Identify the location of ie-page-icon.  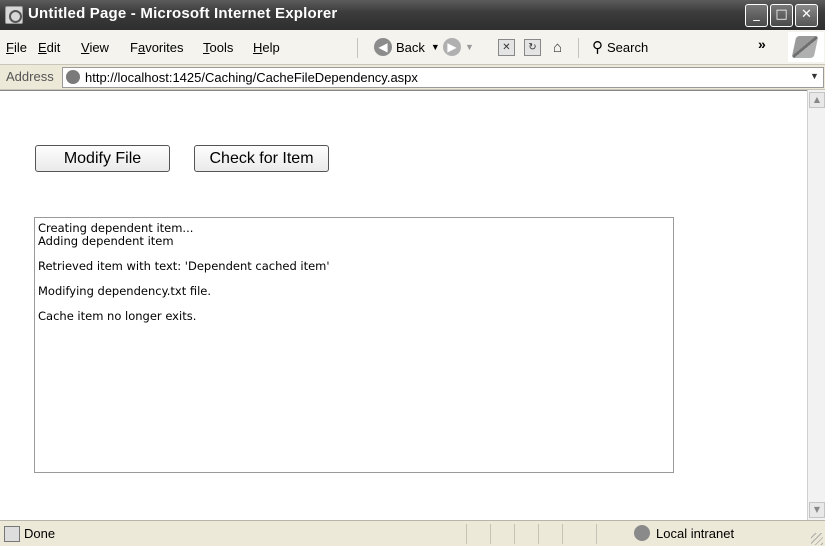
(14, 15).